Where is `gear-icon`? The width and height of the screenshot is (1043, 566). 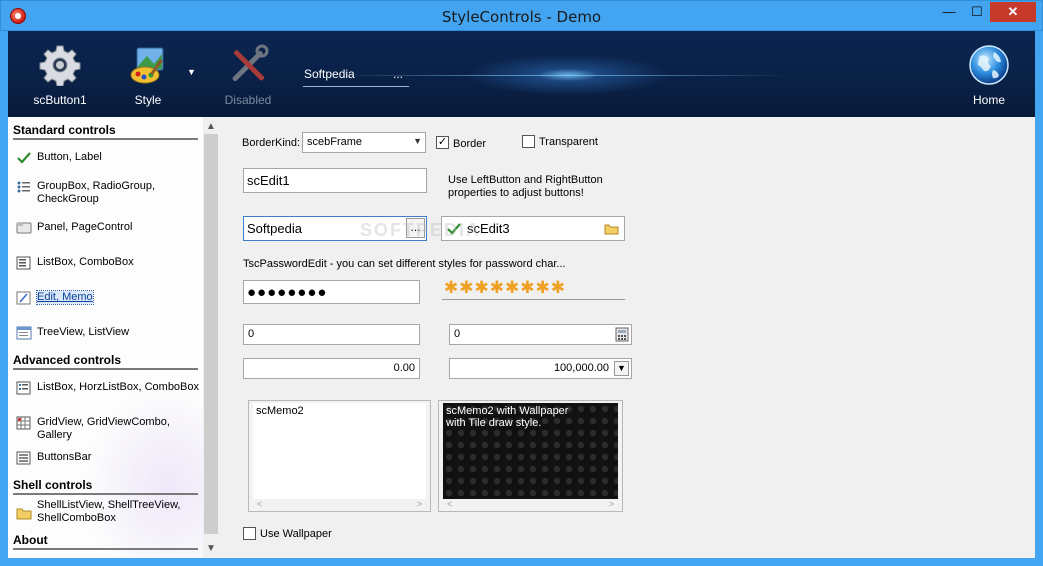
gear-icon is located at coordinates (60, 65).